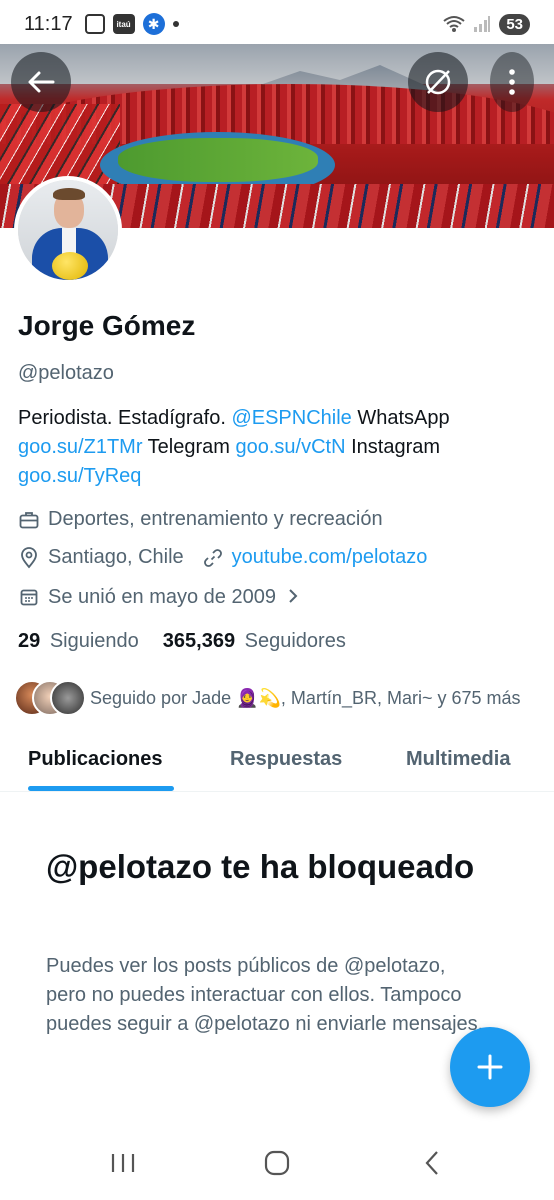 The width and height of the screenshot is (554, 1200). I want to click on profile-joined-row: Se unió en mayo de 2009, so click(158, 597).